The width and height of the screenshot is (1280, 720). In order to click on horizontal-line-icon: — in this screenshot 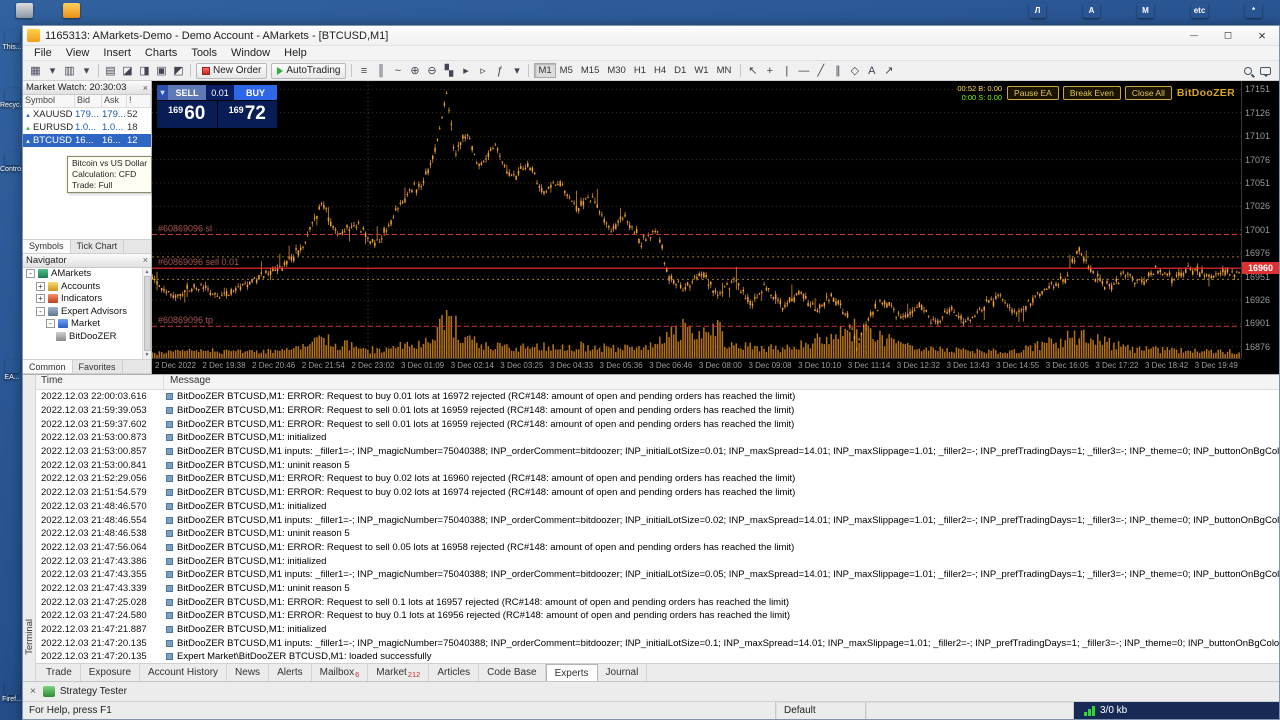, I will do `click(803, 71)`.